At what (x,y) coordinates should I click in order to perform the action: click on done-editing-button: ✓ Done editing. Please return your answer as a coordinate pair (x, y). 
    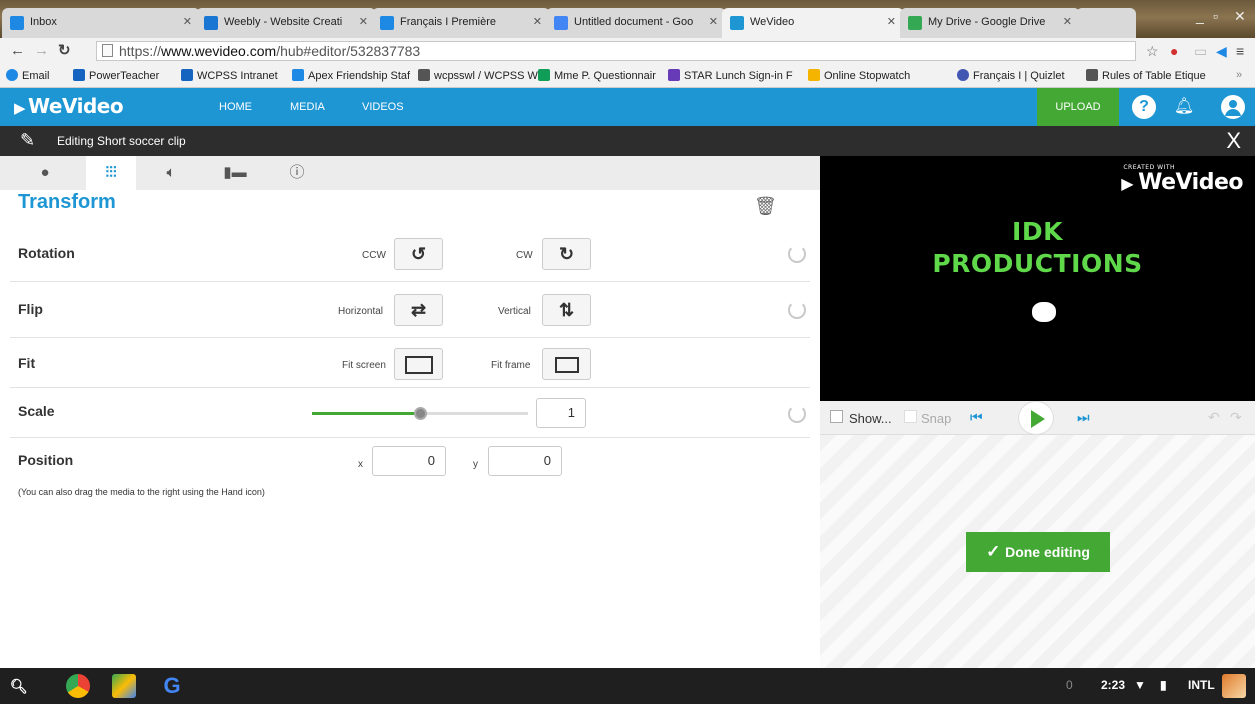
    Looking at the image, I should click on (1038, 552).